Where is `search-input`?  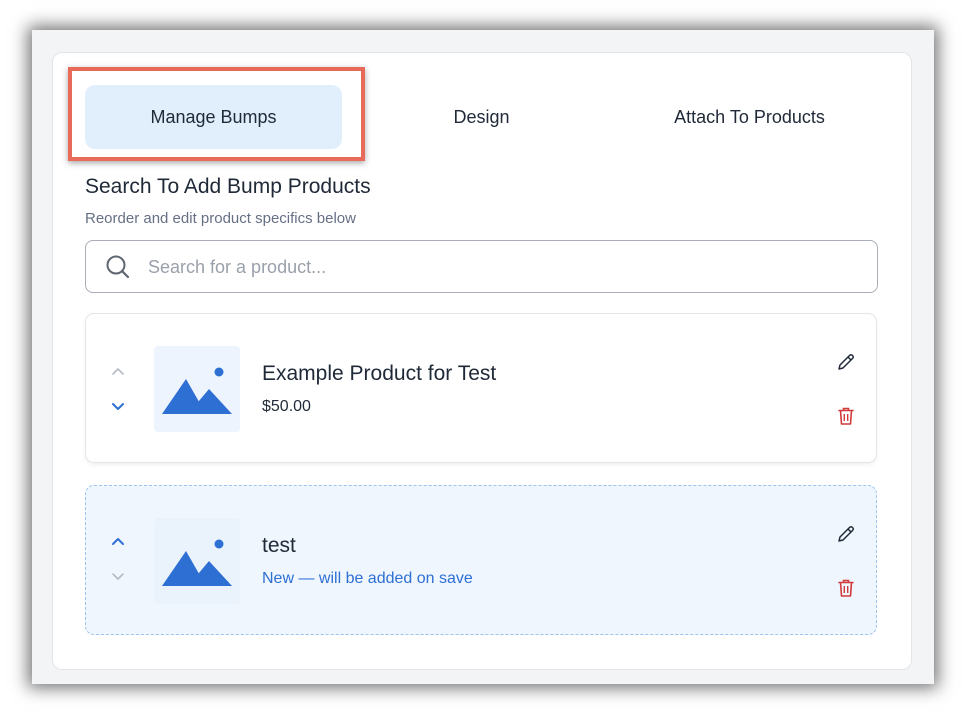 search-input is located at coordinates (498, 267).